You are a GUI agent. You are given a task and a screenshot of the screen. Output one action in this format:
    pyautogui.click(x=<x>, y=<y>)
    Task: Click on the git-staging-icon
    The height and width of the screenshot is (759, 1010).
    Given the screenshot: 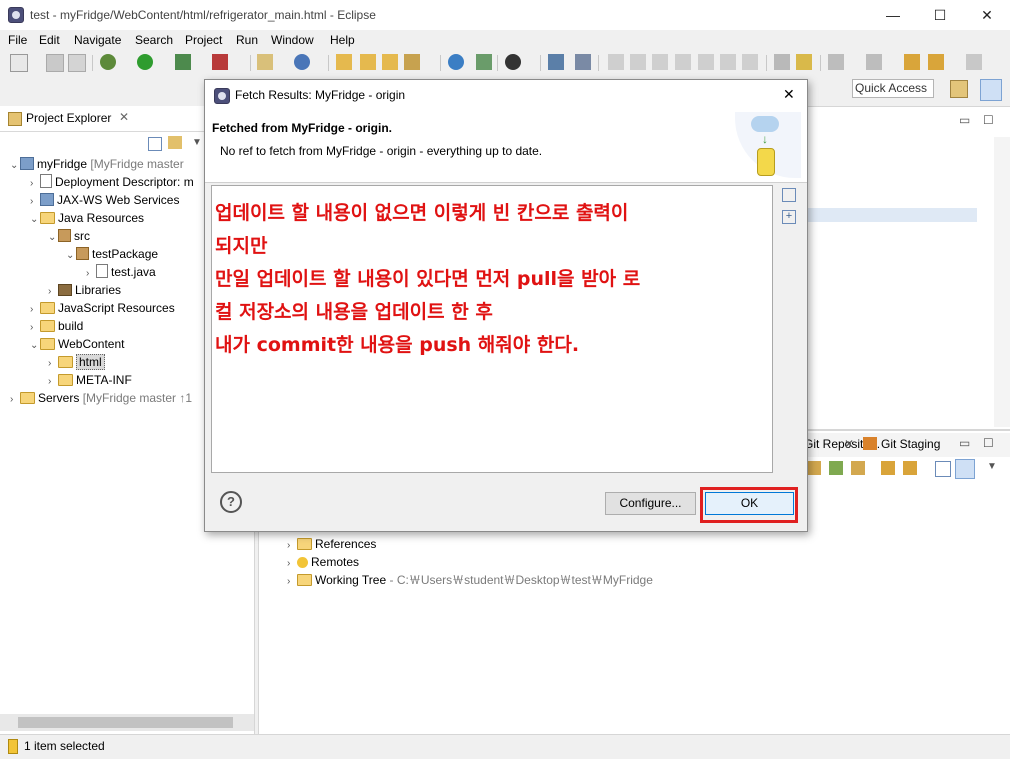 What is the action you would take?
    pyautogui.click(x=870, y=443)
    